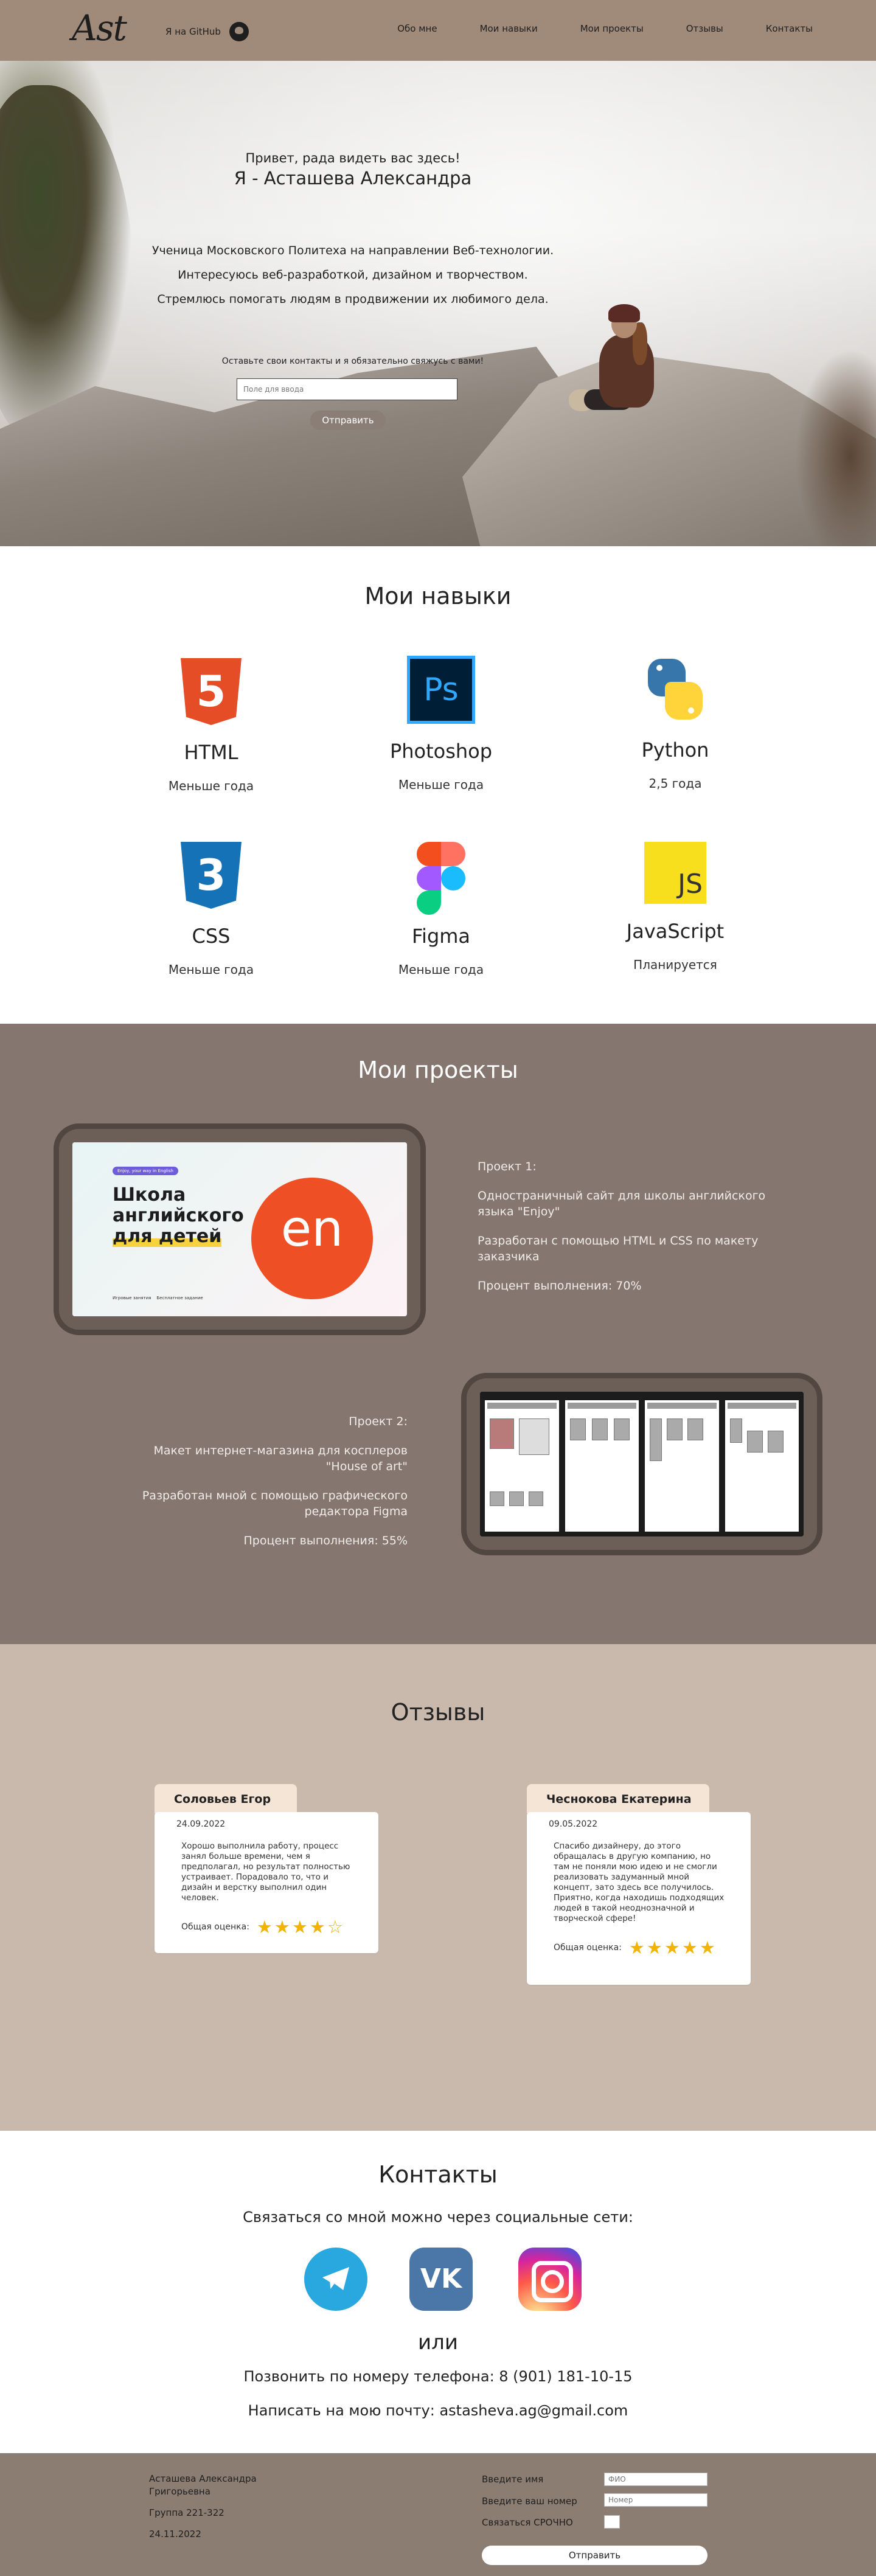 The height and width of the screenshot is (2576, 876). What do you see at coordinates (438, 1712) in the screenshot?
I see `reviews-title: Отзывы` at bounding box center [438, 1712].